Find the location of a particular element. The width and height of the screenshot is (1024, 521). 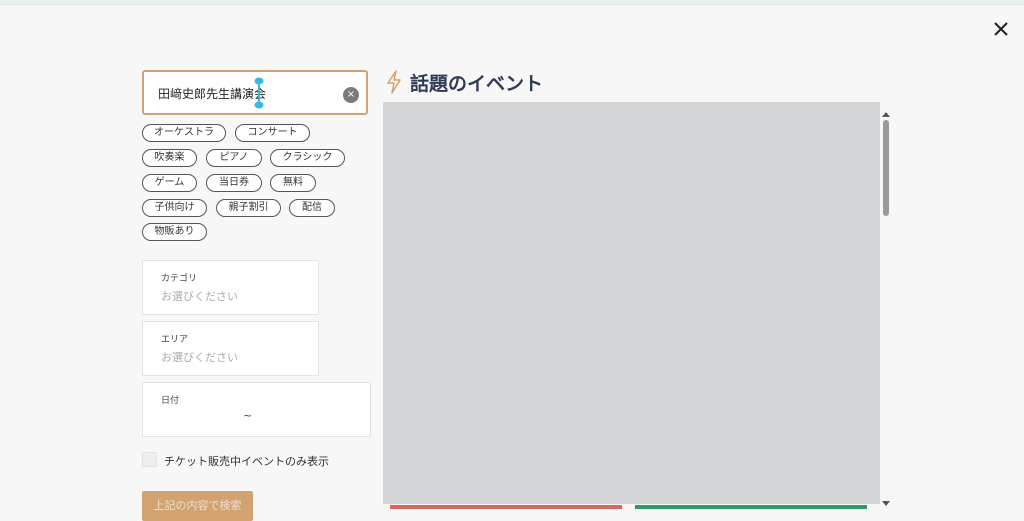

close-icon is located at coordinates (1001, 29).